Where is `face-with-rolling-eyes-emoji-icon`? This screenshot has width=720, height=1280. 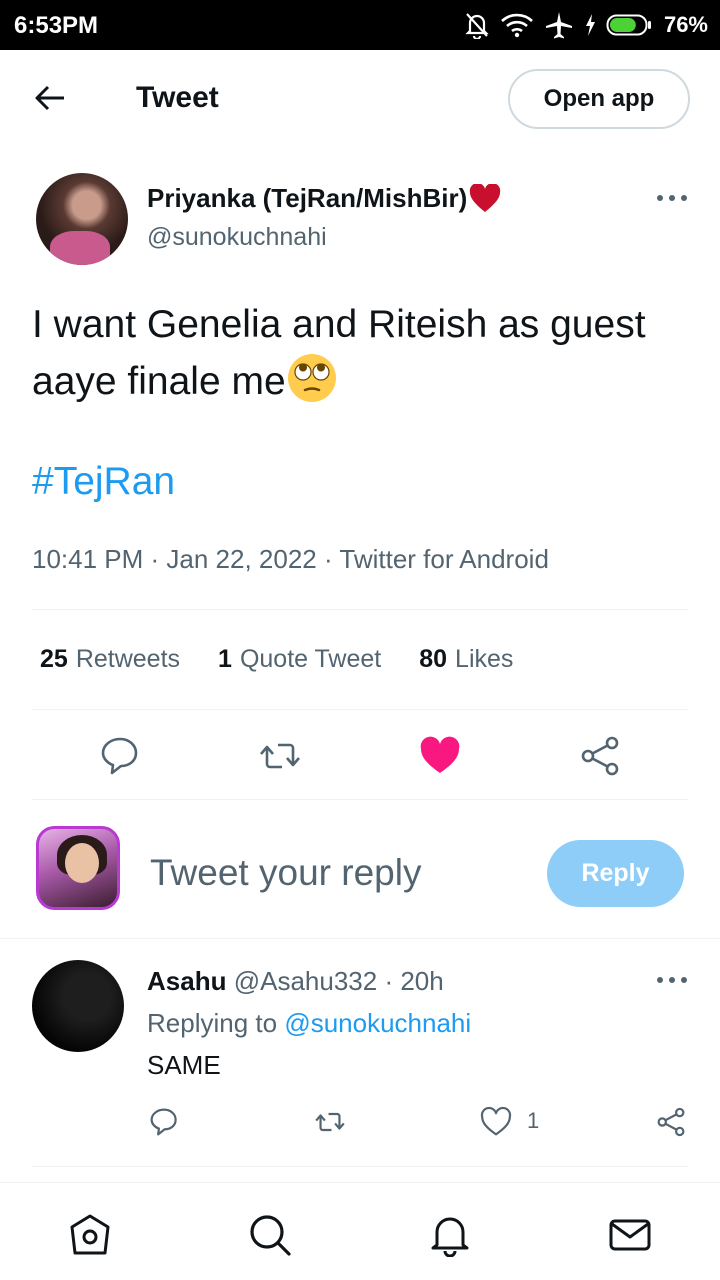
face-with-rolling-eyes-emoji-icon is located at coordinates (311, 378).